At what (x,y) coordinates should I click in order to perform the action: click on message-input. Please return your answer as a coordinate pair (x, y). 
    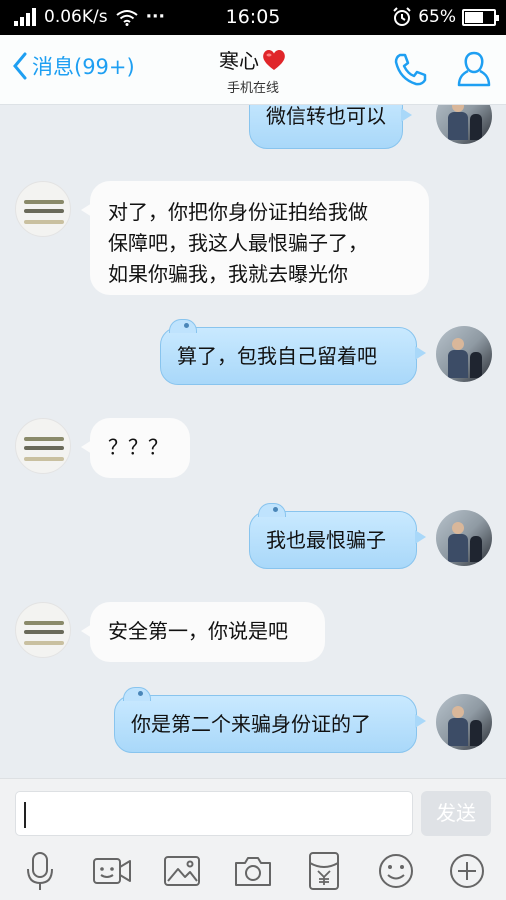
    Looking at the image, I should click on (214, 813).